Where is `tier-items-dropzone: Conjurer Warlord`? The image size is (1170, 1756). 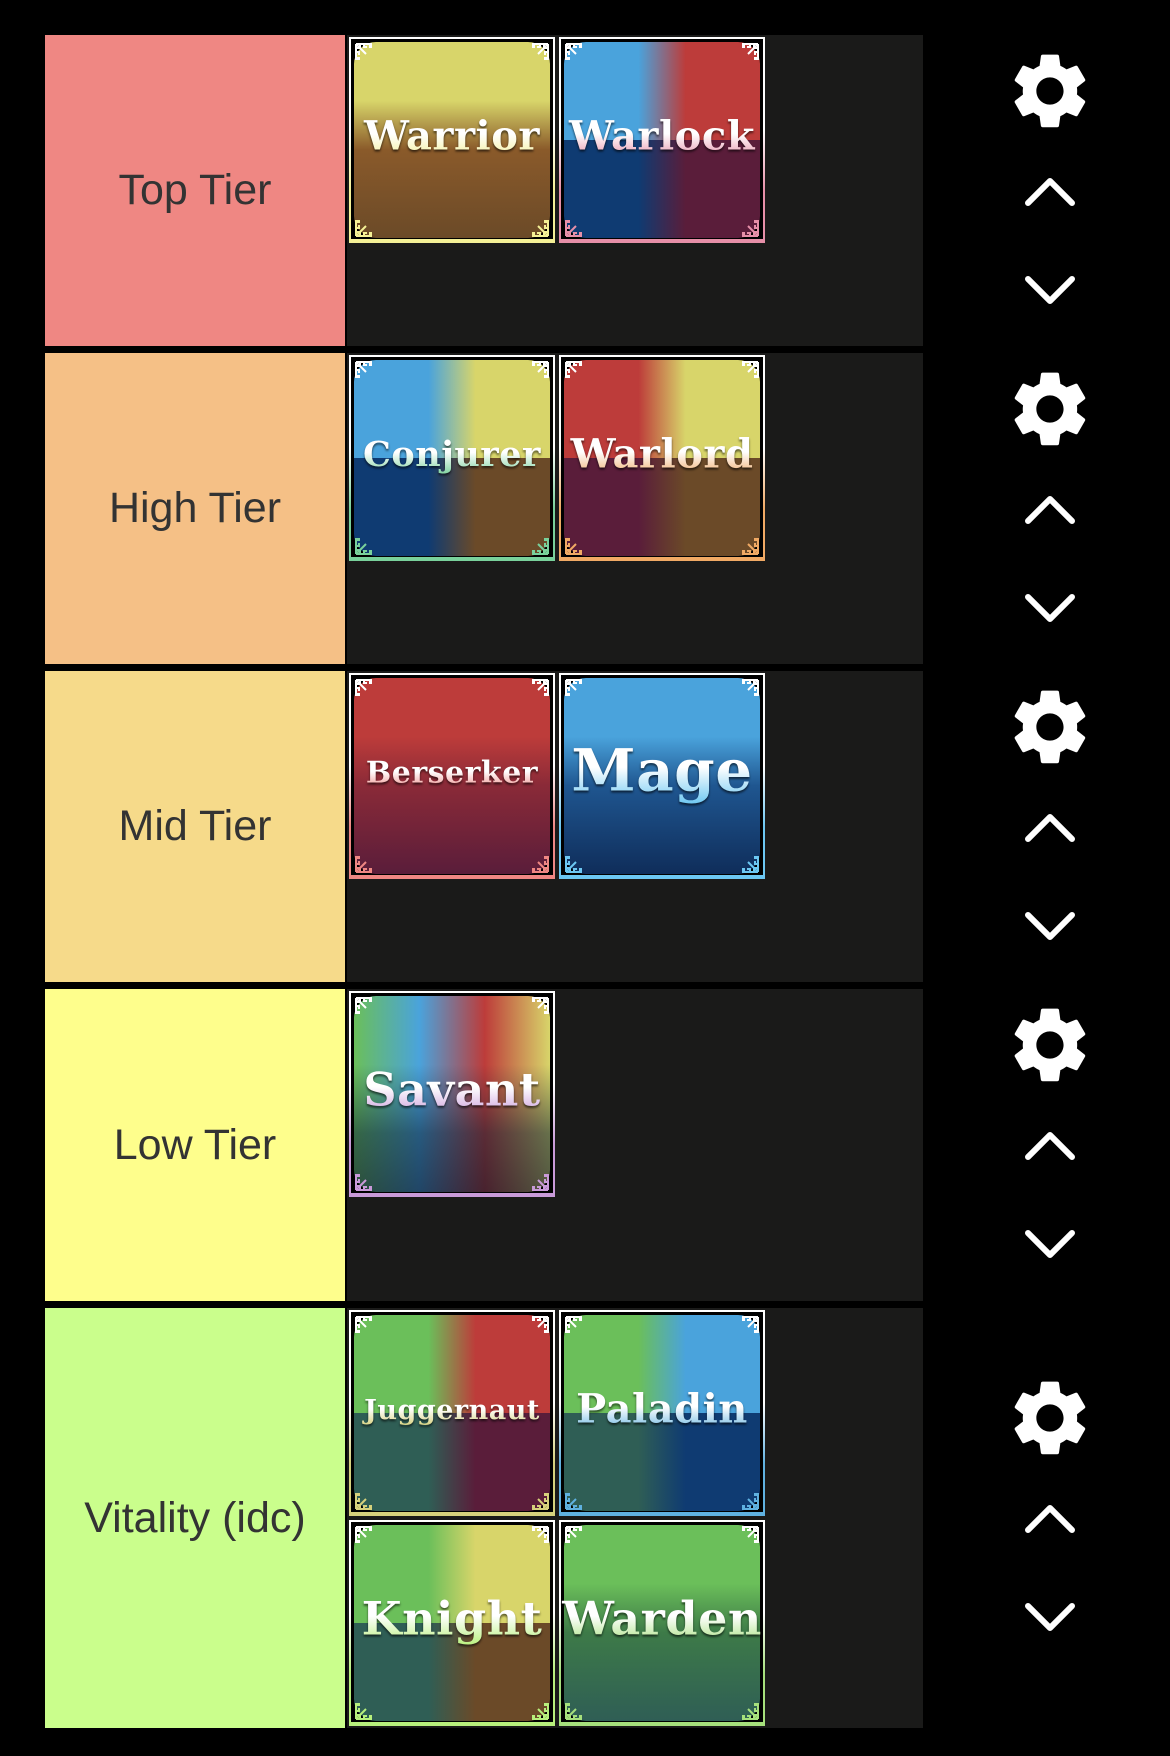 tier-items-dropzone: Conjurer Warlord is located at coordinates (635, 508).